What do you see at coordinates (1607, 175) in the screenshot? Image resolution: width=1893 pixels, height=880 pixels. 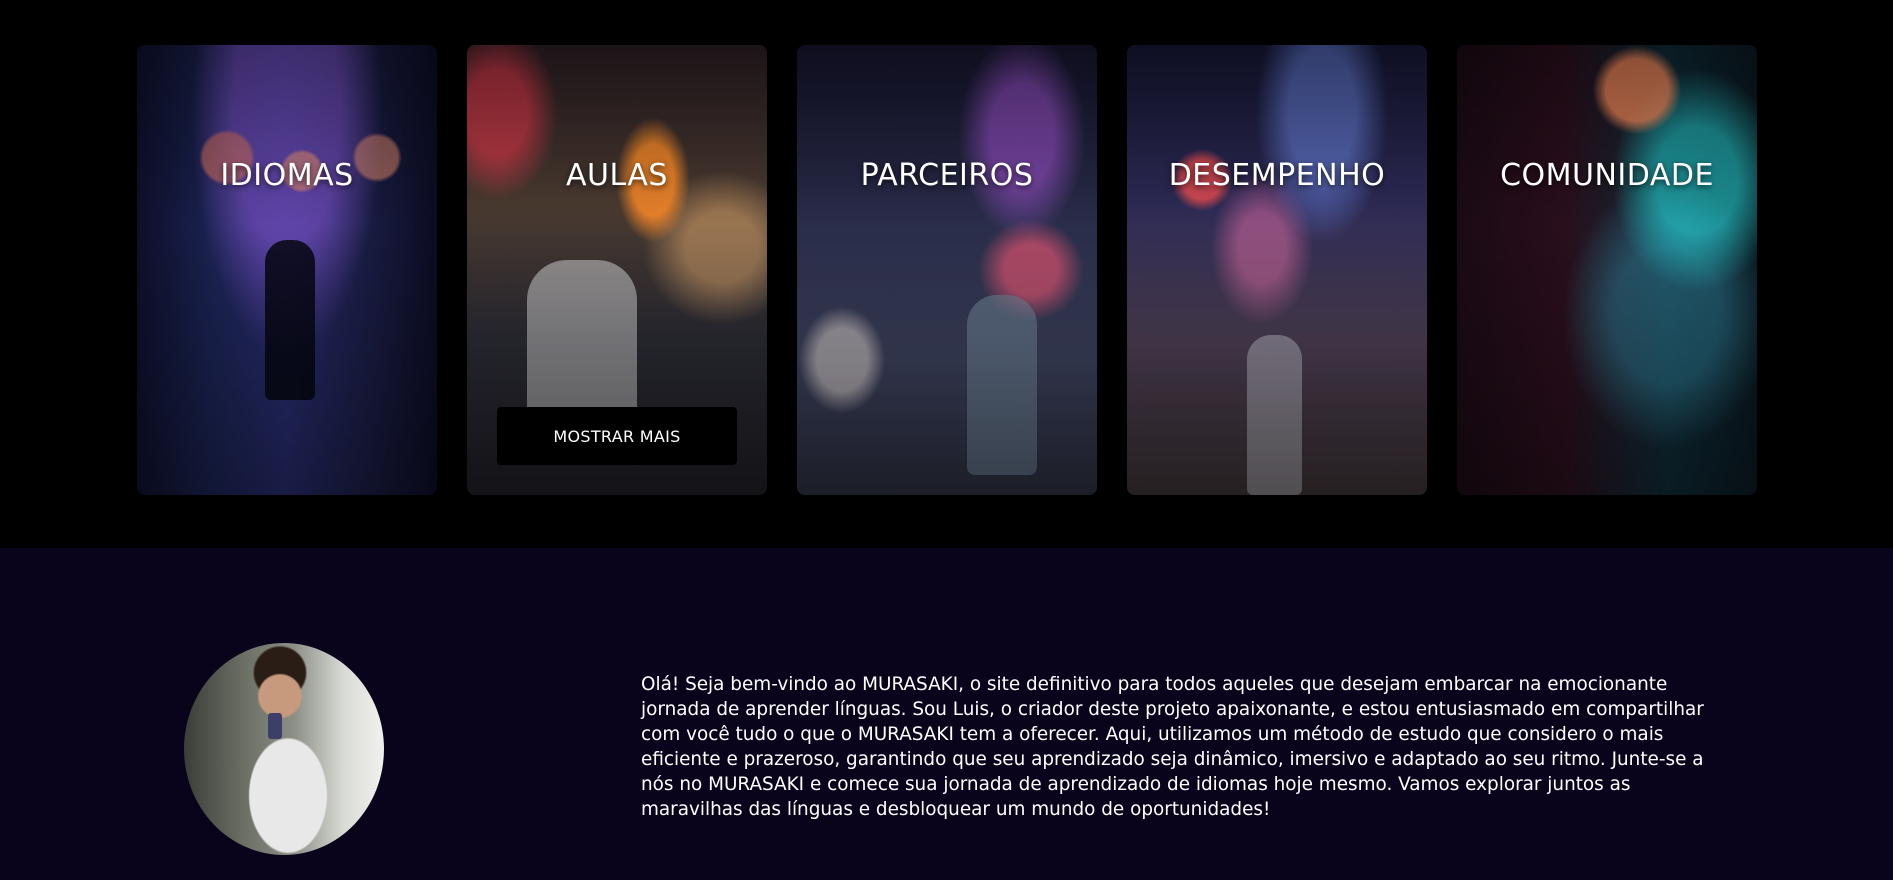 I see `card-title: COMUNIDADE` at bounding box center [1607, 175].